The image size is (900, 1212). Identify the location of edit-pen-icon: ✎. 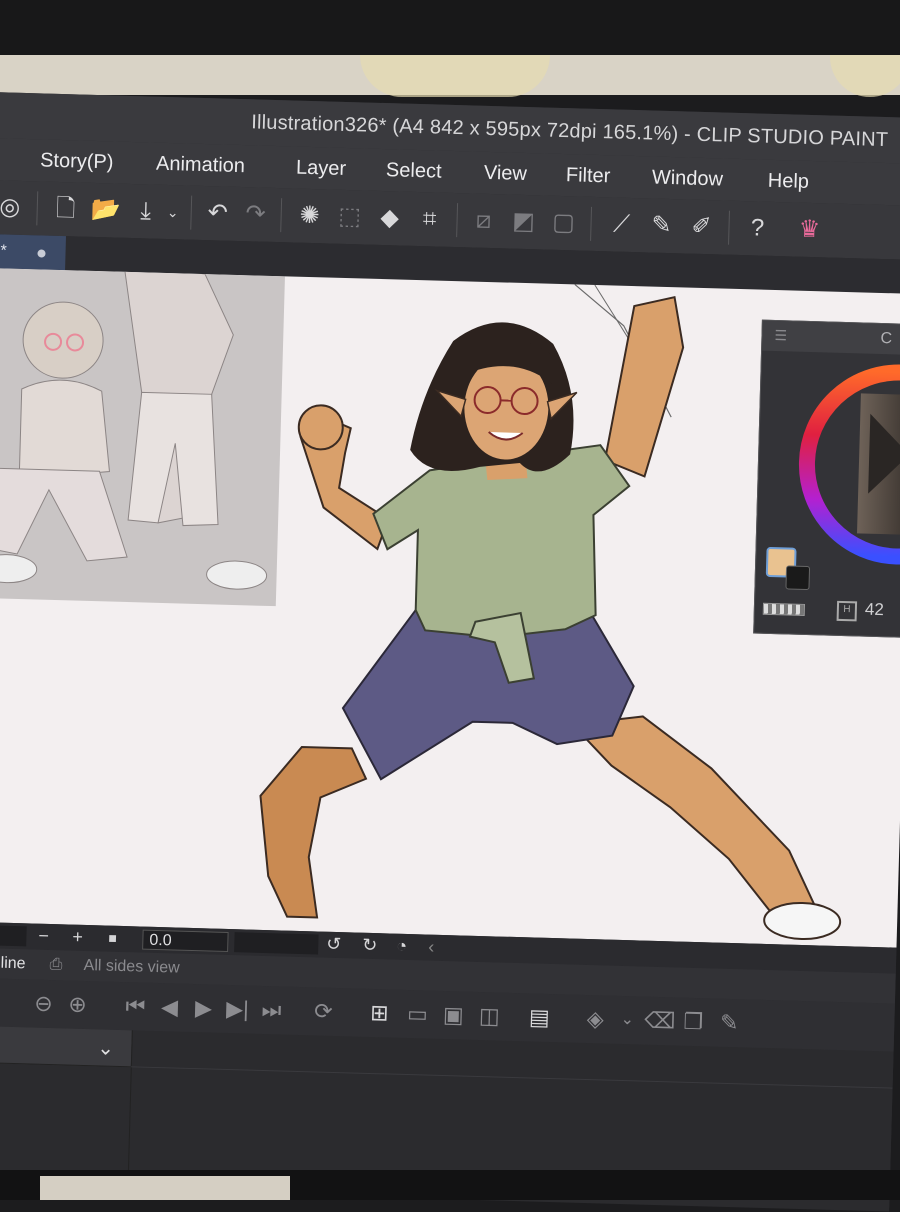
(729, 1023).